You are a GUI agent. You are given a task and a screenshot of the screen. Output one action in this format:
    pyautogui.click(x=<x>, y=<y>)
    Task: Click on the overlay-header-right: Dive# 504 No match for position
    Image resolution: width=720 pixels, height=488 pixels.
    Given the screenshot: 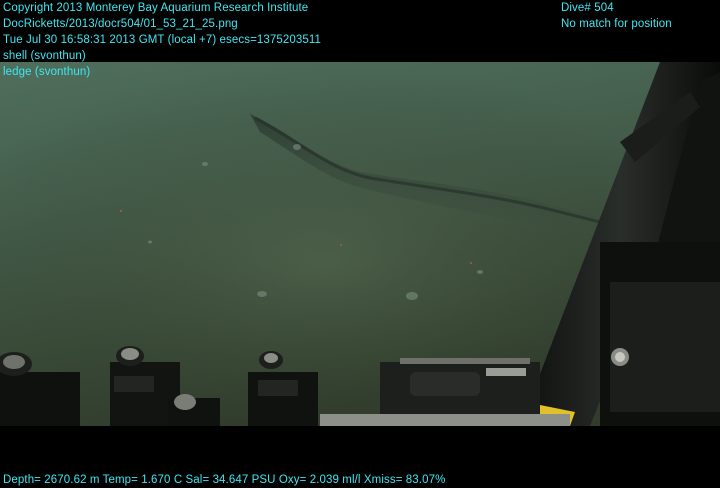 What is the action you would take?
    pyautogui.click(x=616, y=16)
    